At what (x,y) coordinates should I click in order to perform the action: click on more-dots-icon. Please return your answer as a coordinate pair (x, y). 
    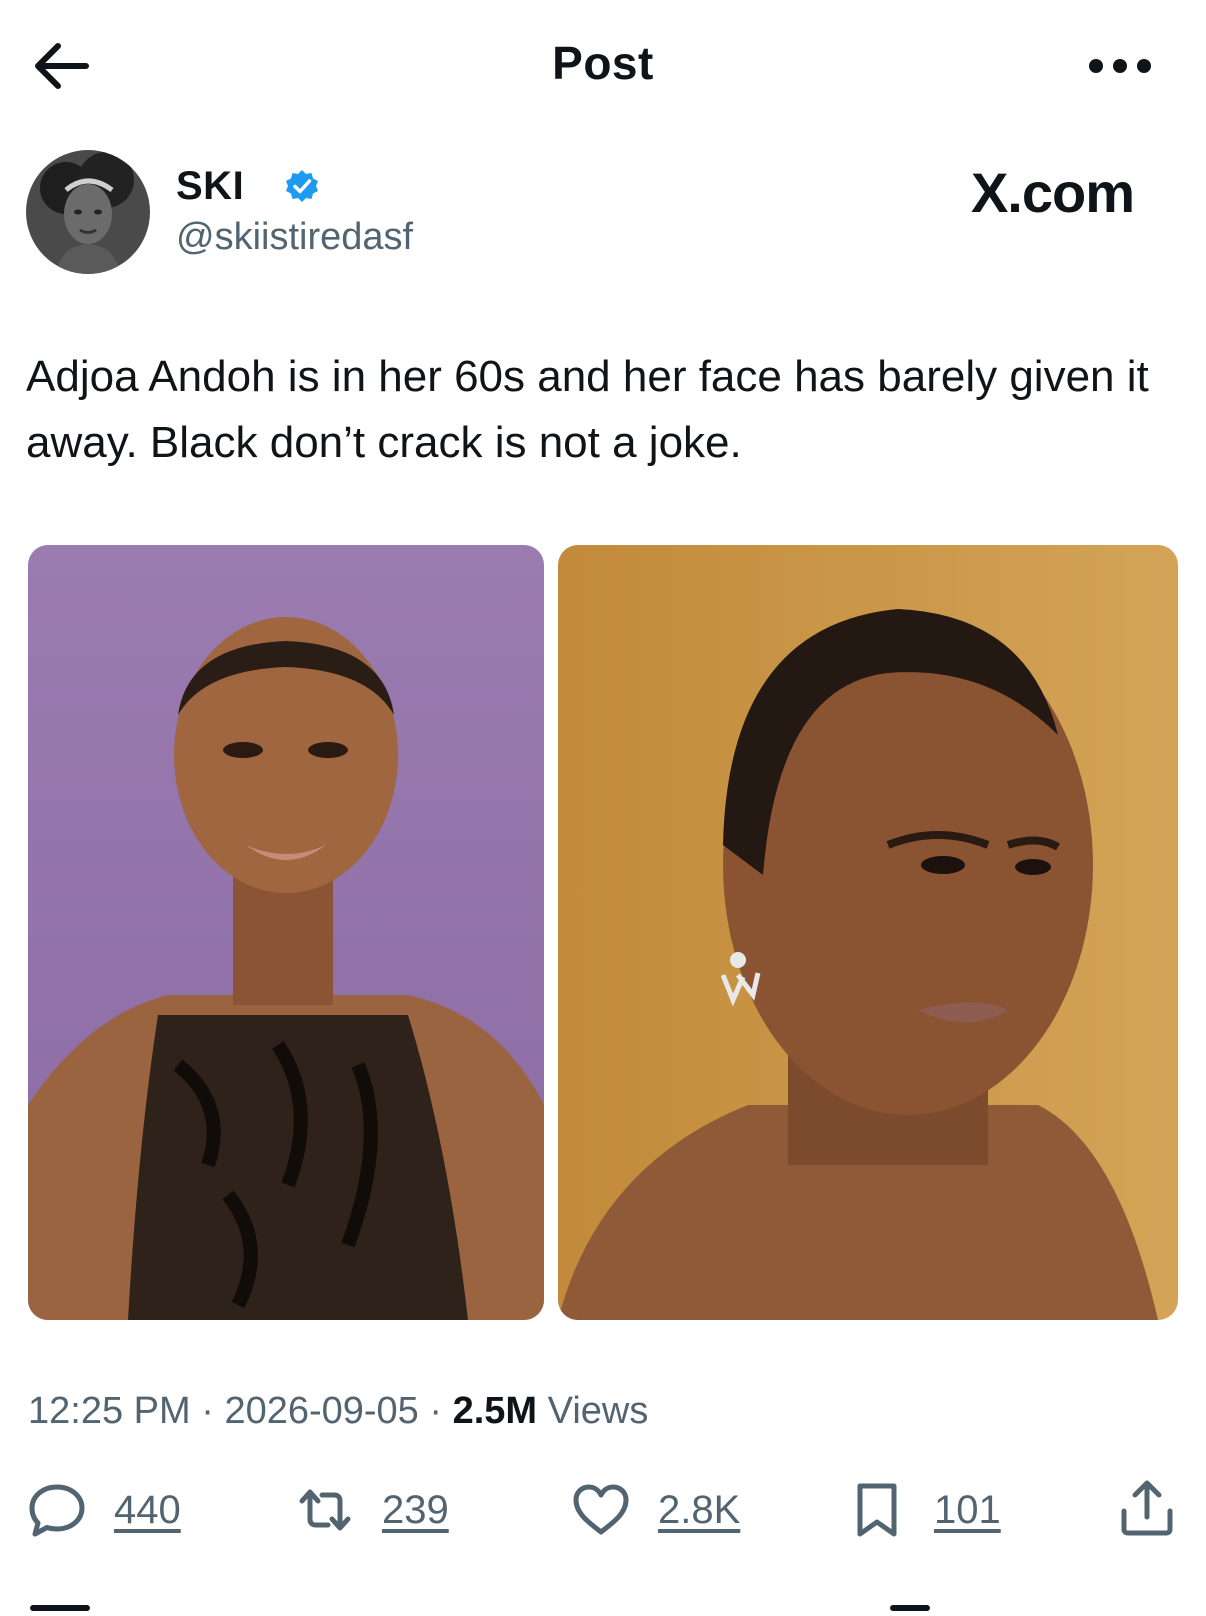
    Looking at the image, I should click on (1120, 66).